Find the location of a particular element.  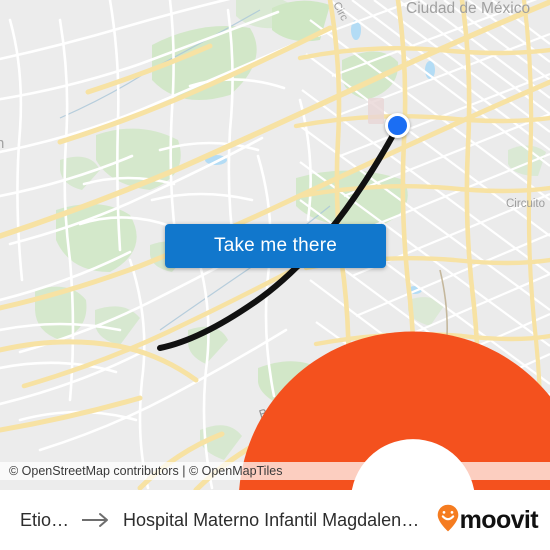

origin-marker-icon is located at coordinates (397, 125).